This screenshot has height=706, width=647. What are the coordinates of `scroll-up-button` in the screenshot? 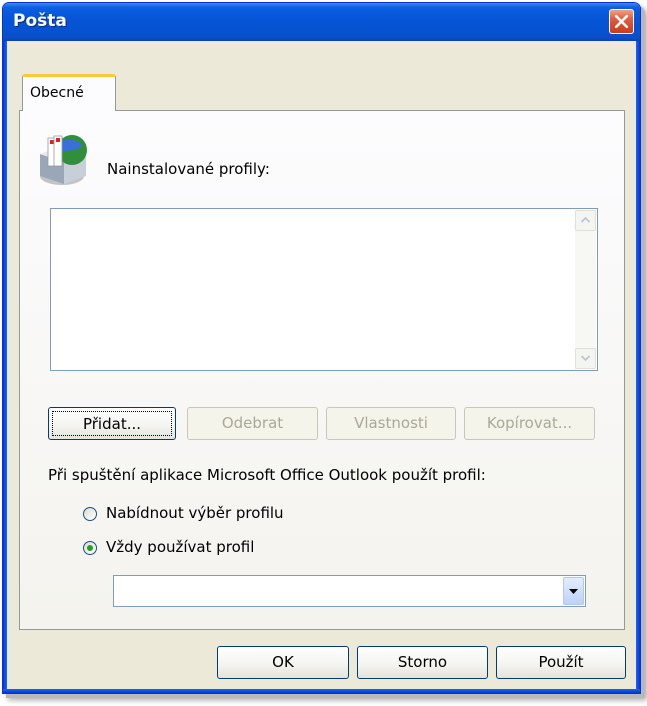 It's located at (585, 220).